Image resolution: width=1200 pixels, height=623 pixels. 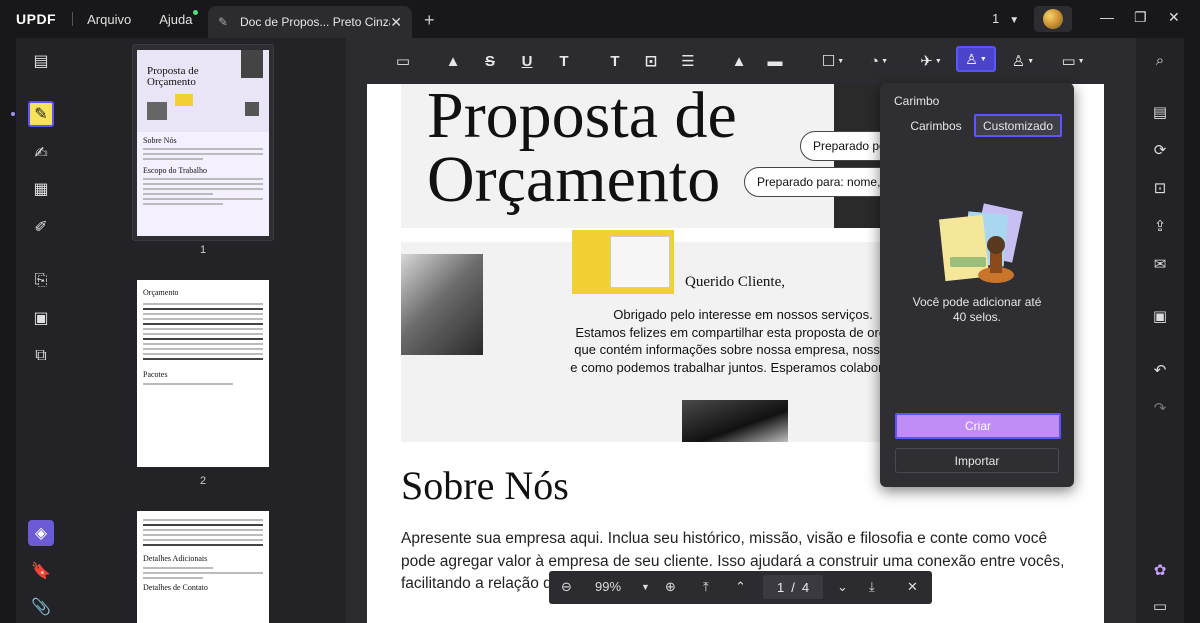 What do you see at coordinates (403, 61) in the screenshot?
I see `note-icon: ▭` at bounding box center [403, 61].